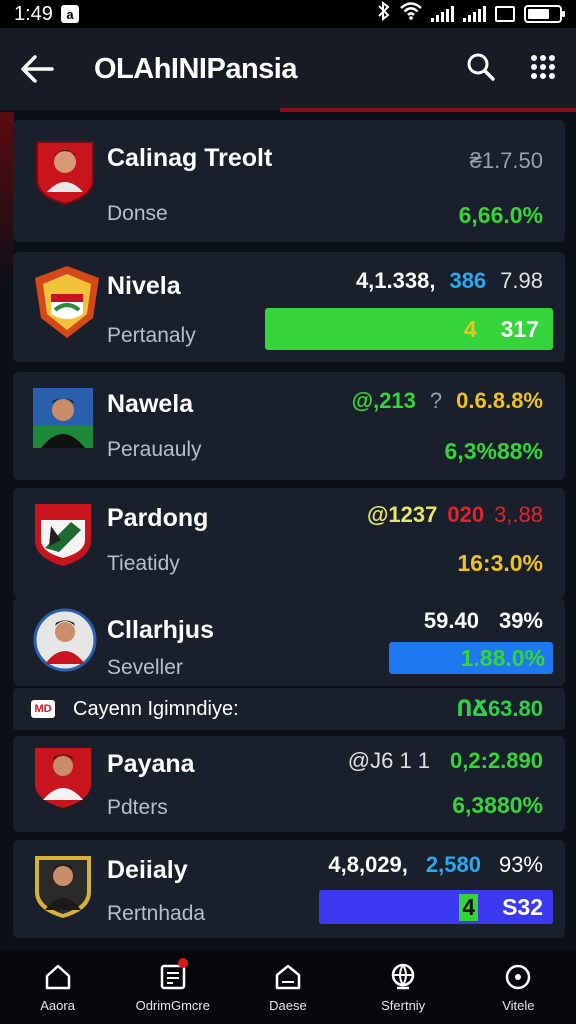 The image size is (576, 1024). Describe the element at coordinates (468, 280) in the screenshot. I see `row-value: 386` at that location.